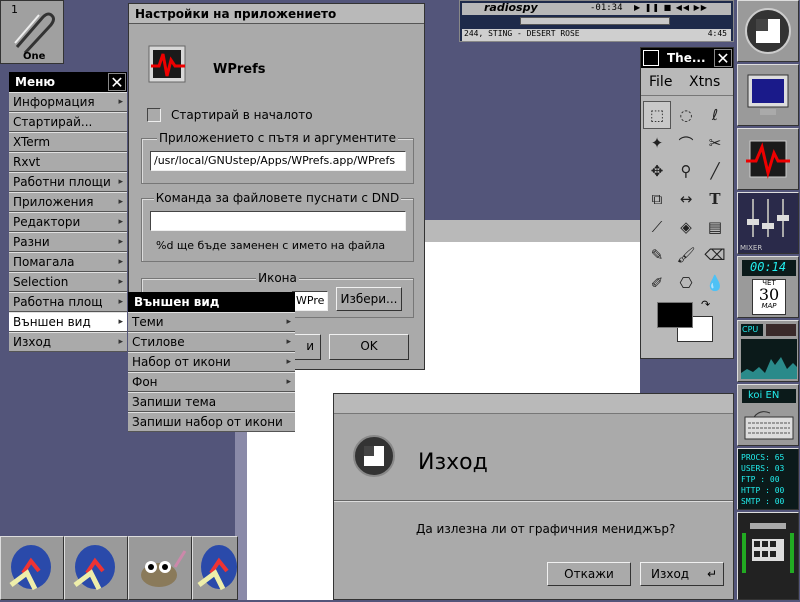  I want to click on player-controls: ▶ ❚❚ ■ ◀◀ ▶▶, so click(671, 7).